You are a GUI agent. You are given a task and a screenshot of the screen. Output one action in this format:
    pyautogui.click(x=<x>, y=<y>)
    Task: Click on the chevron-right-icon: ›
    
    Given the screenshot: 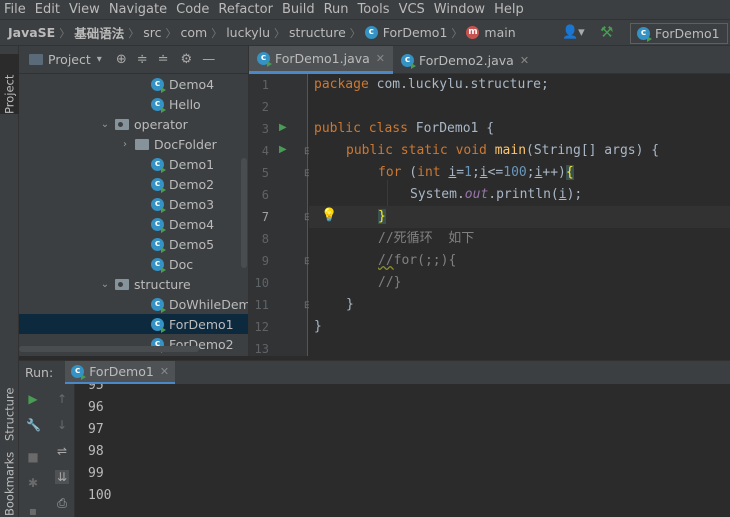 What is the action you would take?
    pyautogui.click(x=125, y=144)
    